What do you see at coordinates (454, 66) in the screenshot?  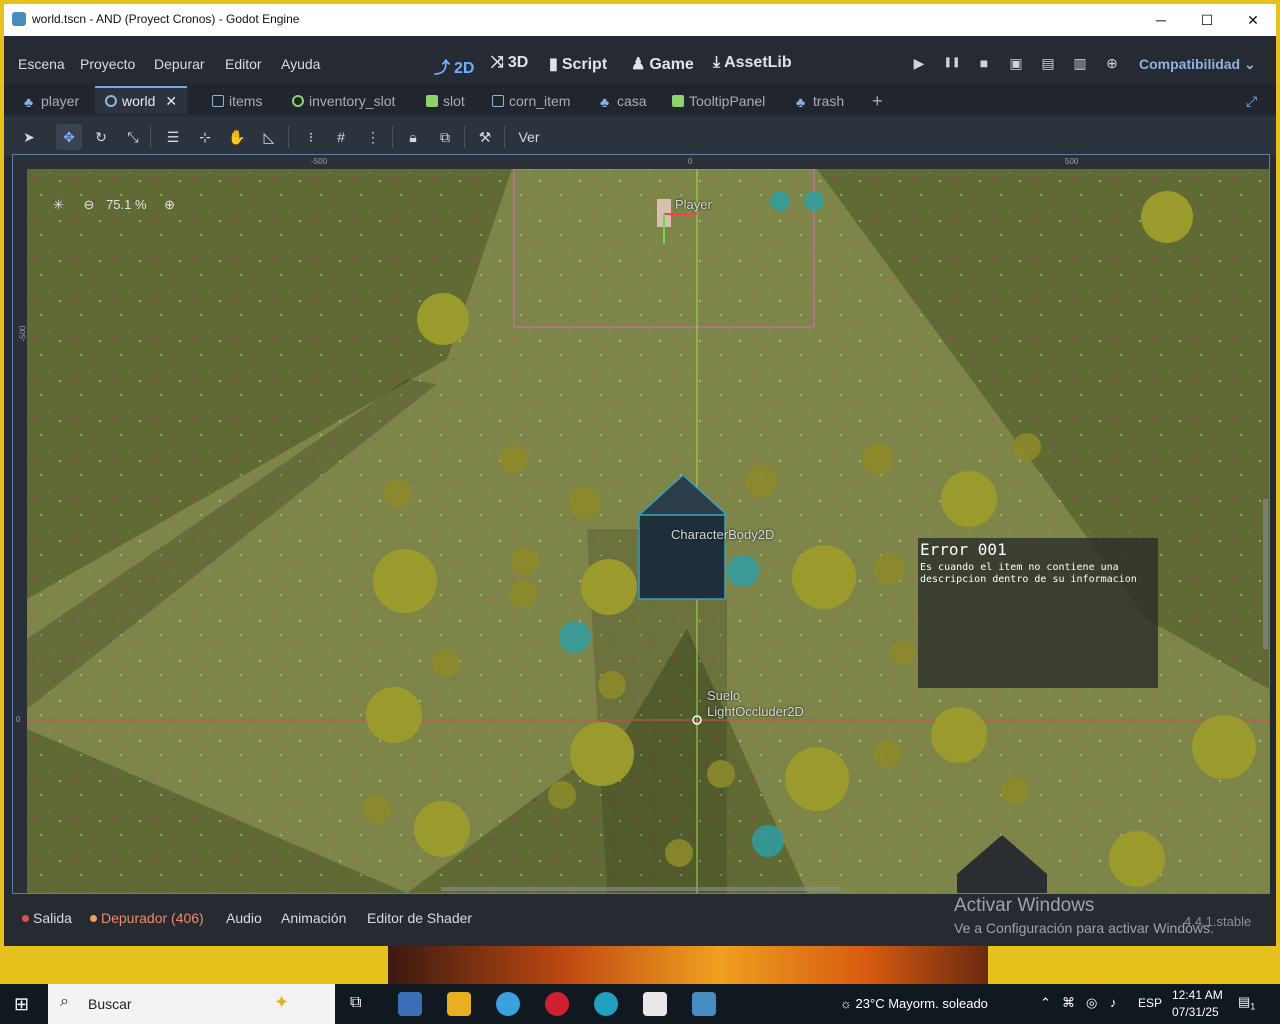 I see `mode-2d-button: ⤴ 2D` at bounding box center [454, 66].